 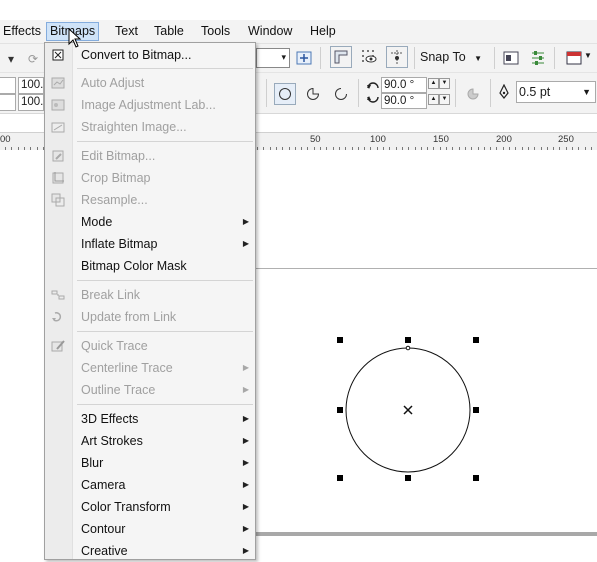 What do you see at coordinates (150, 346) in the screenshot?
I see `menu-item-quick-trace: Quick Trace` at bounding box center [150, 346].